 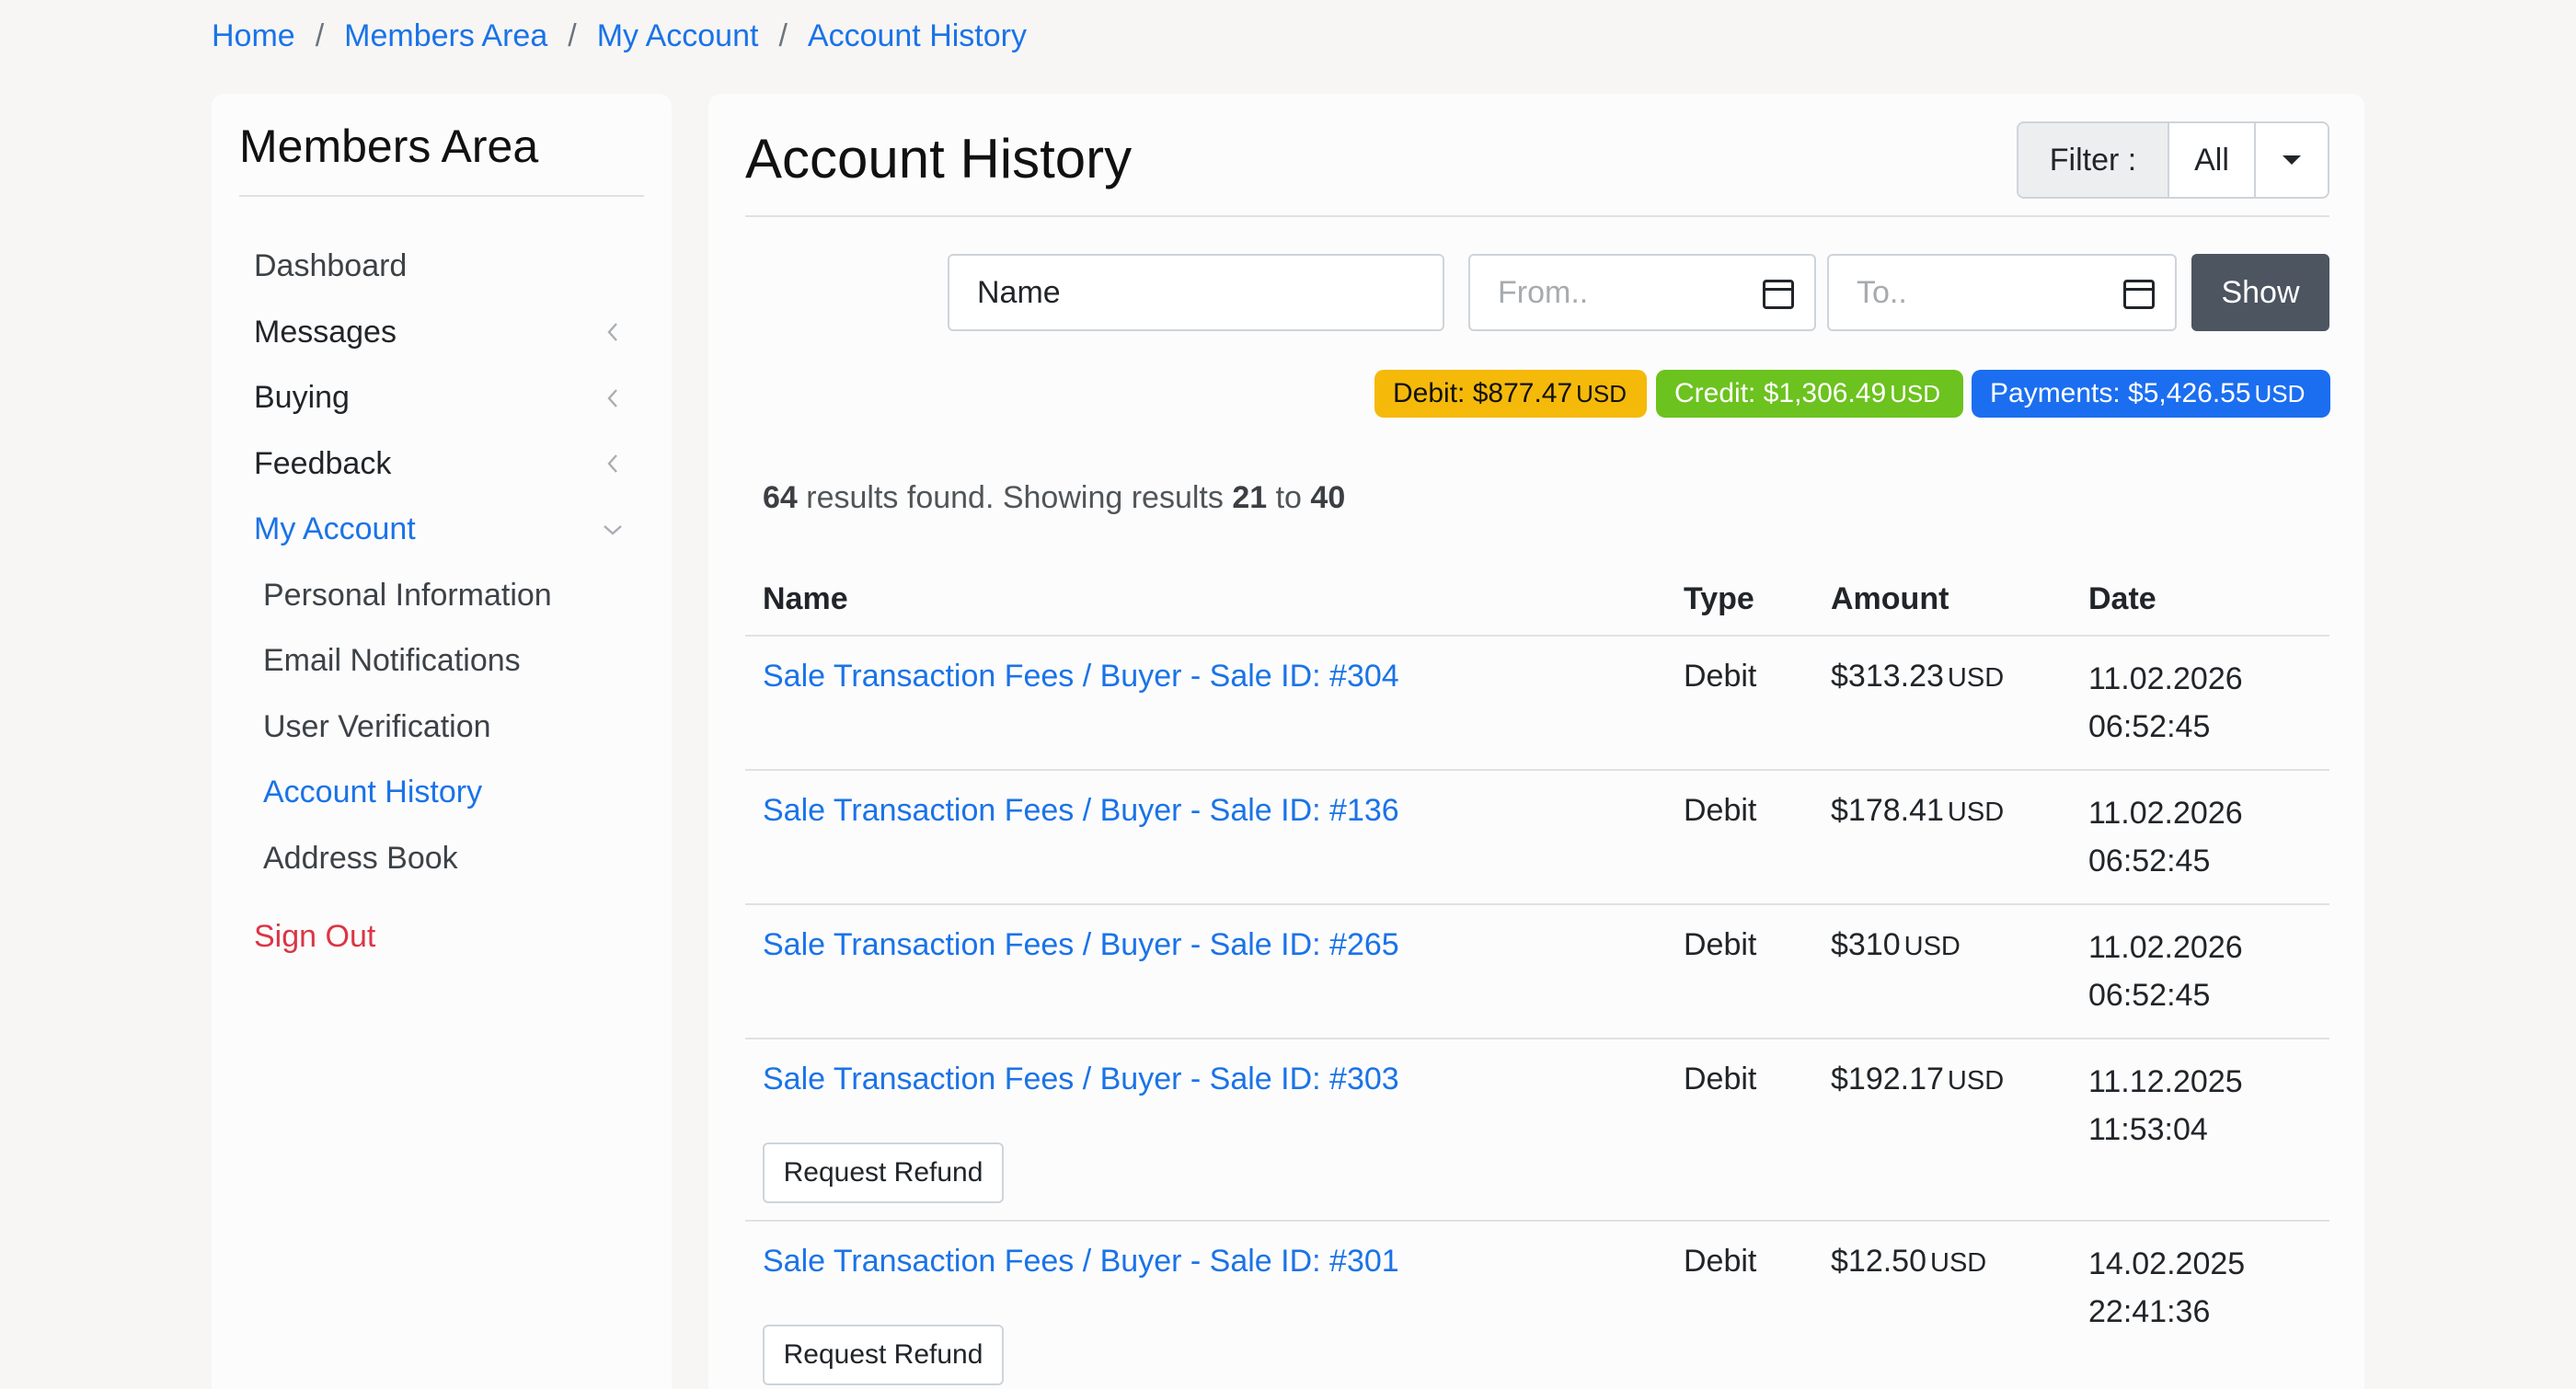 I want to click on sidebar-subitem-address-book: Address Book, so click(x=442, y=859).